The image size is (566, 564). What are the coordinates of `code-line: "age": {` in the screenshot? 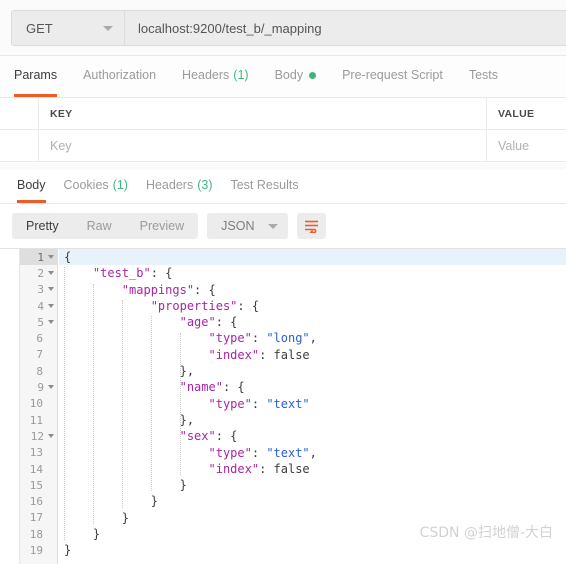 It's located at (312, 322).